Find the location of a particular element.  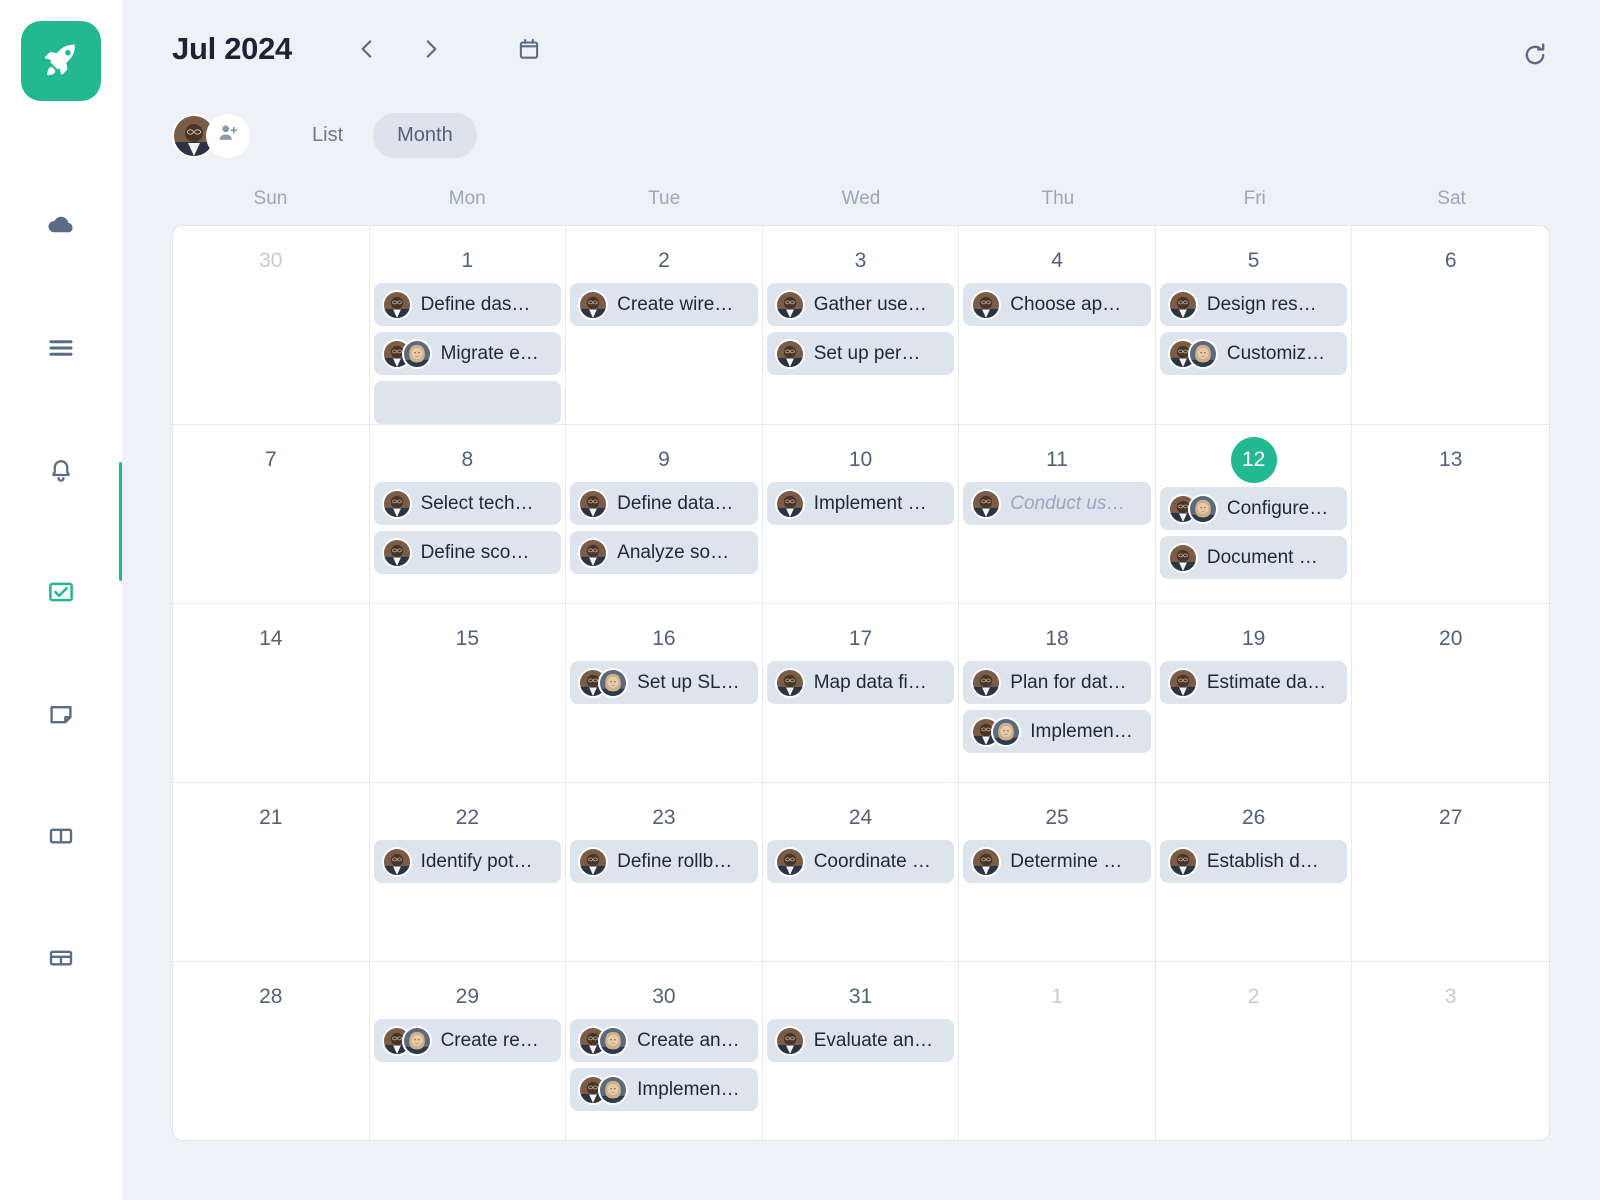

add-member-button is located at coordinates (228, 135).